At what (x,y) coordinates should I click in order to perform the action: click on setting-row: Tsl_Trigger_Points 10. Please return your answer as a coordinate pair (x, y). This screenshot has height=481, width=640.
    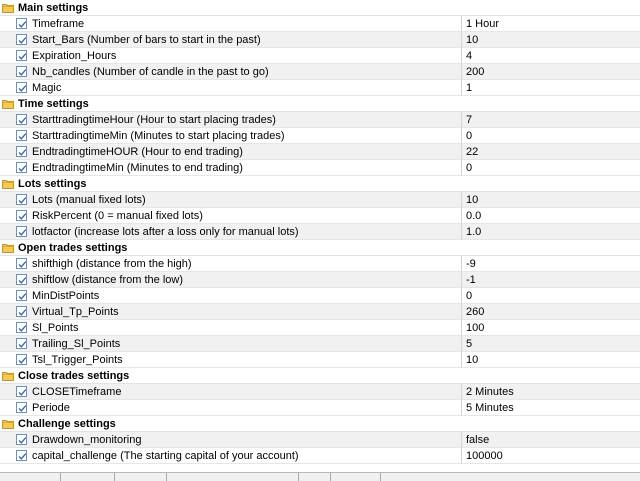
    Looking at the image, I should click on (320, 360).